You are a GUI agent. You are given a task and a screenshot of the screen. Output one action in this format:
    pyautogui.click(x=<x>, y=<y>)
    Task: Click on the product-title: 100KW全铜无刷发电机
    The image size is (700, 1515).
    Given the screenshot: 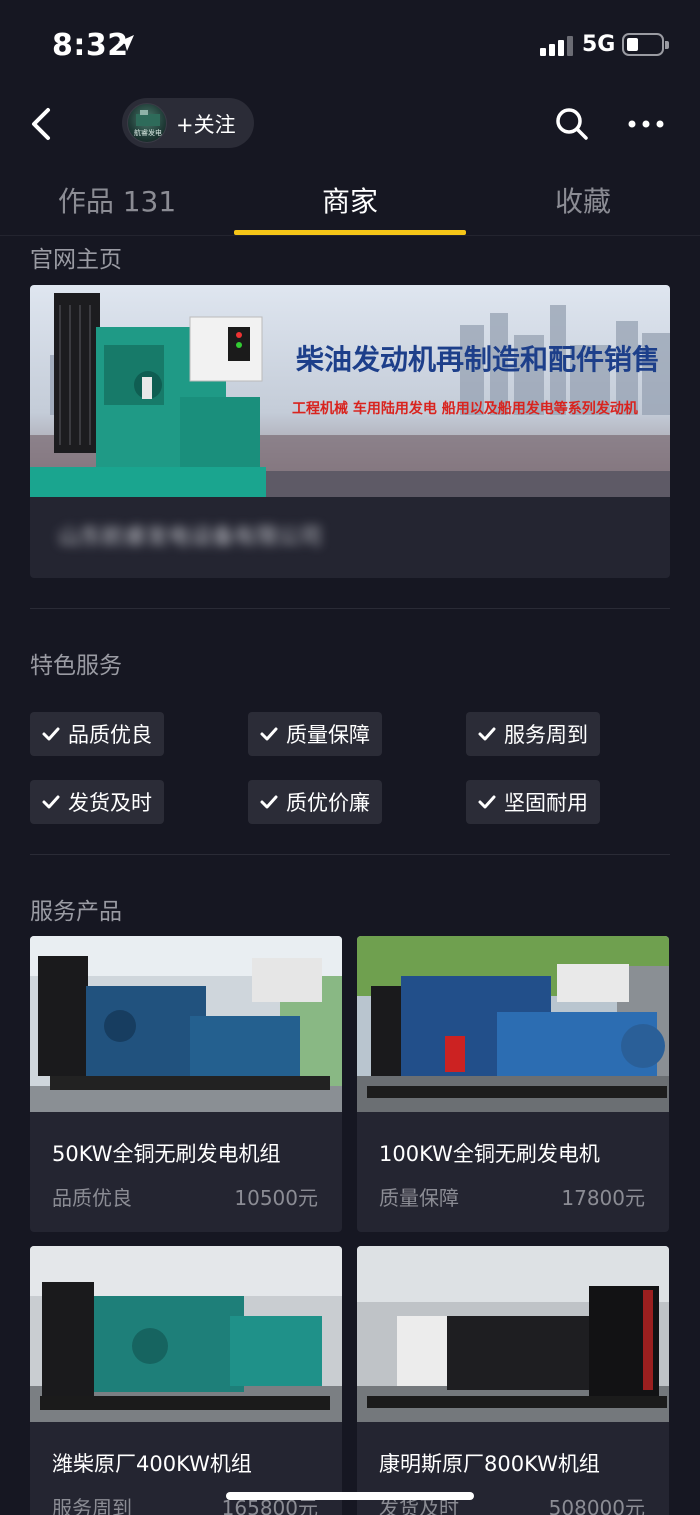 What is the action you would take?
    pyautogui.click(x=489, y=1154)
    